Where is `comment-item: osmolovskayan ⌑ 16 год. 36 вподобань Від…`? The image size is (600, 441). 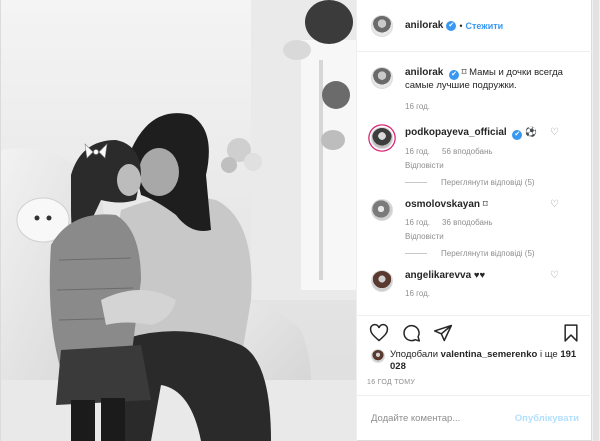
comment-item: osmolovskayan ⌑ 16 год. 36 вподобань Від… is located at coordinates (475, 228).